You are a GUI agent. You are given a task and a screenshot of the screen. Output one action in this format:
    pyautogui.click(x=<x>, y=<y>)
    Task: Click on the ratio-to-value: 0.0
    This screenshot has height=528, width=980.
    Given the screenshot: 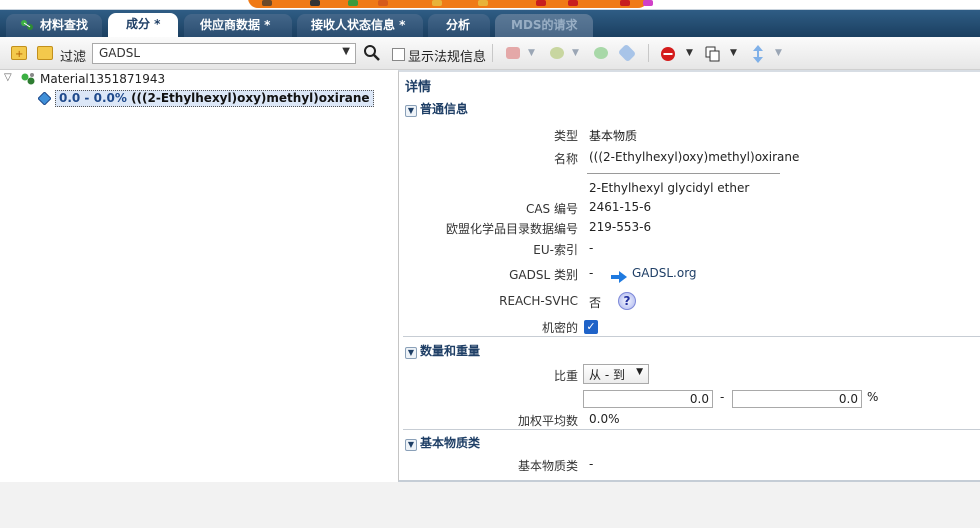 What is the action you would take?
    pyautogui.click(x=848, y=399)
    